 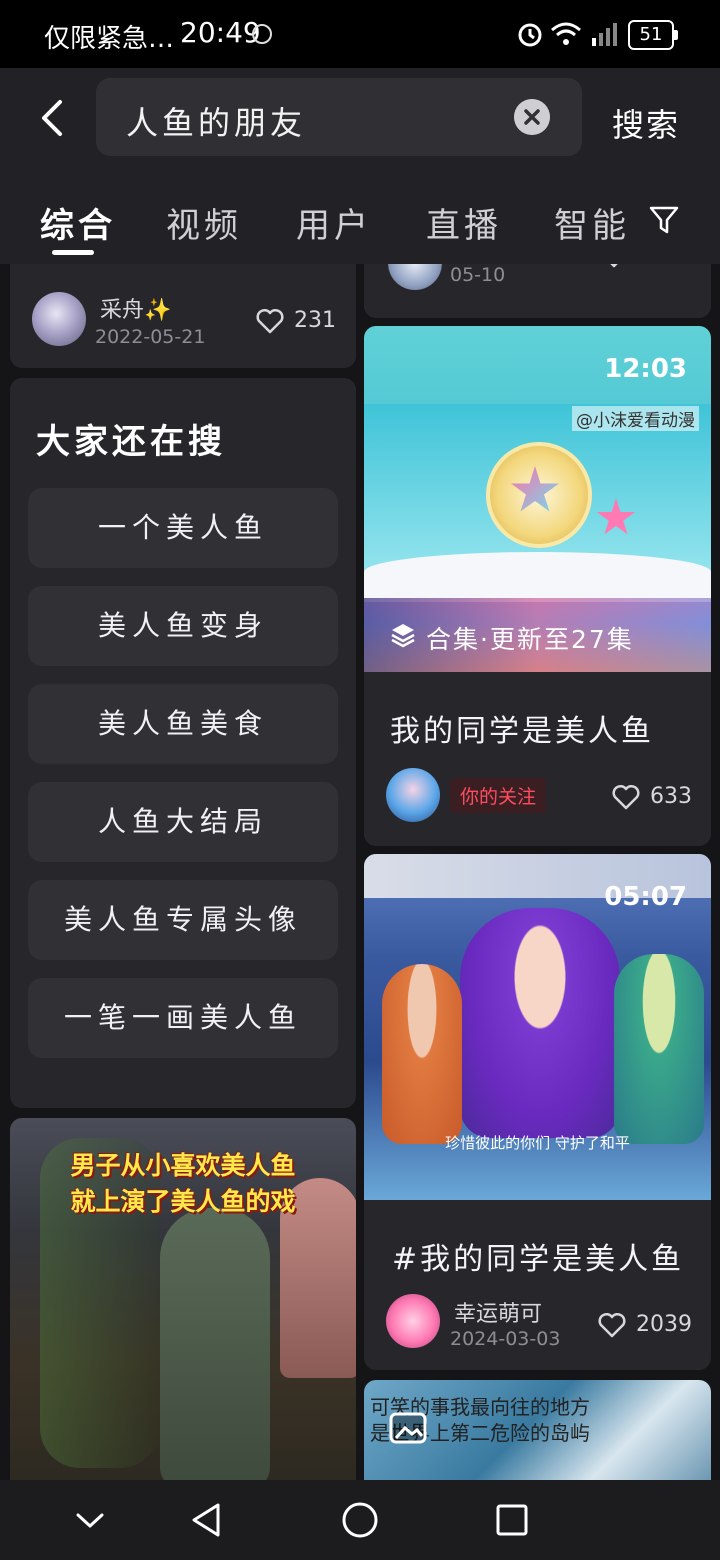 What do you see at coordinates (537, 291) in the screenshot?
I see `result-card: 05-10 6011` at bounding box center [537, 291].